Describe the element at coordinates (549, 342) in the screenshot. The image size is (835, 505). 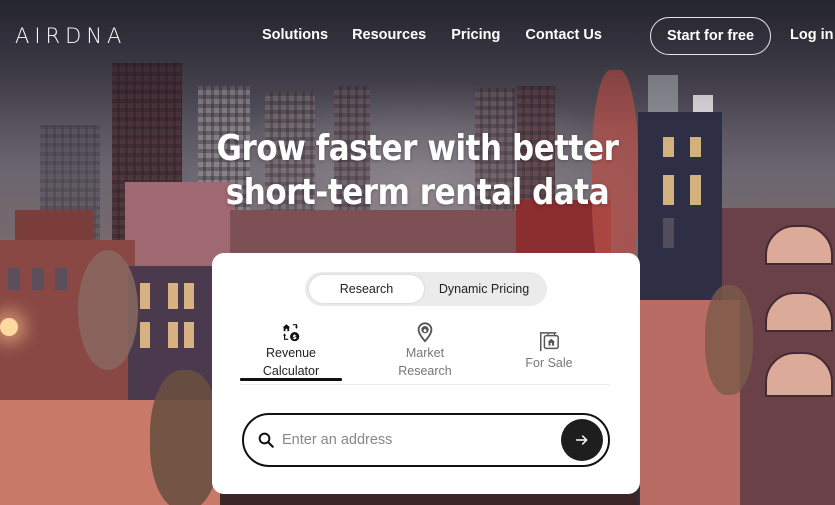
I see `hanging-sign-house-icon` at that location.